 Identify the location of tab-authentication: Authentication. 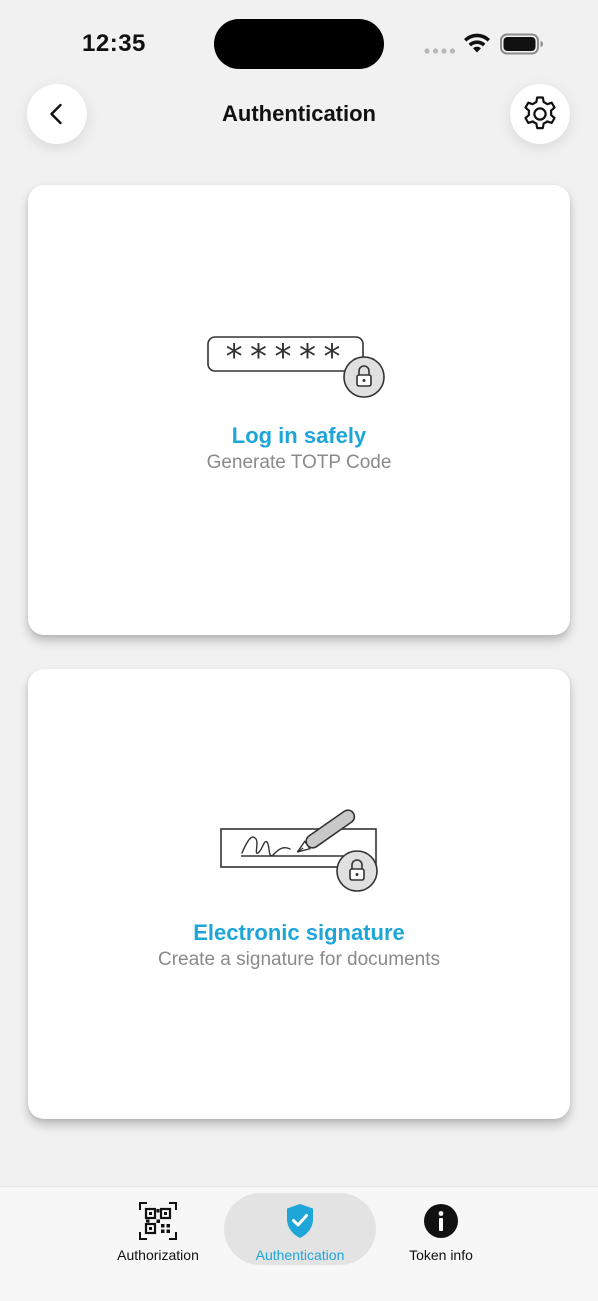
(300, 1229).